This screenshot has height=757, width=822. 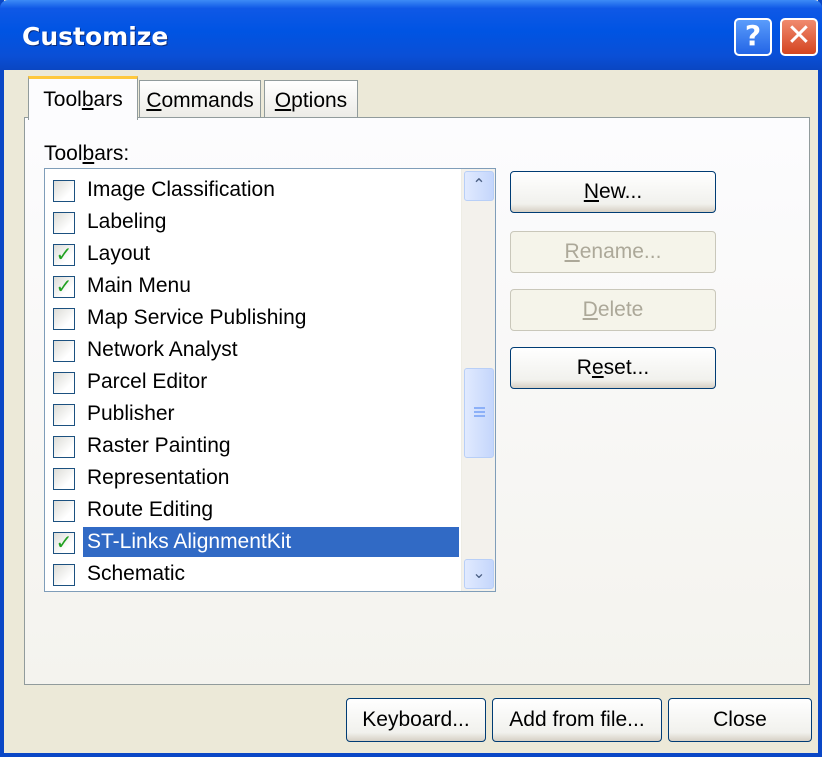 I want to click on list-item-label: Route Editing, so click(x=150, y=509).